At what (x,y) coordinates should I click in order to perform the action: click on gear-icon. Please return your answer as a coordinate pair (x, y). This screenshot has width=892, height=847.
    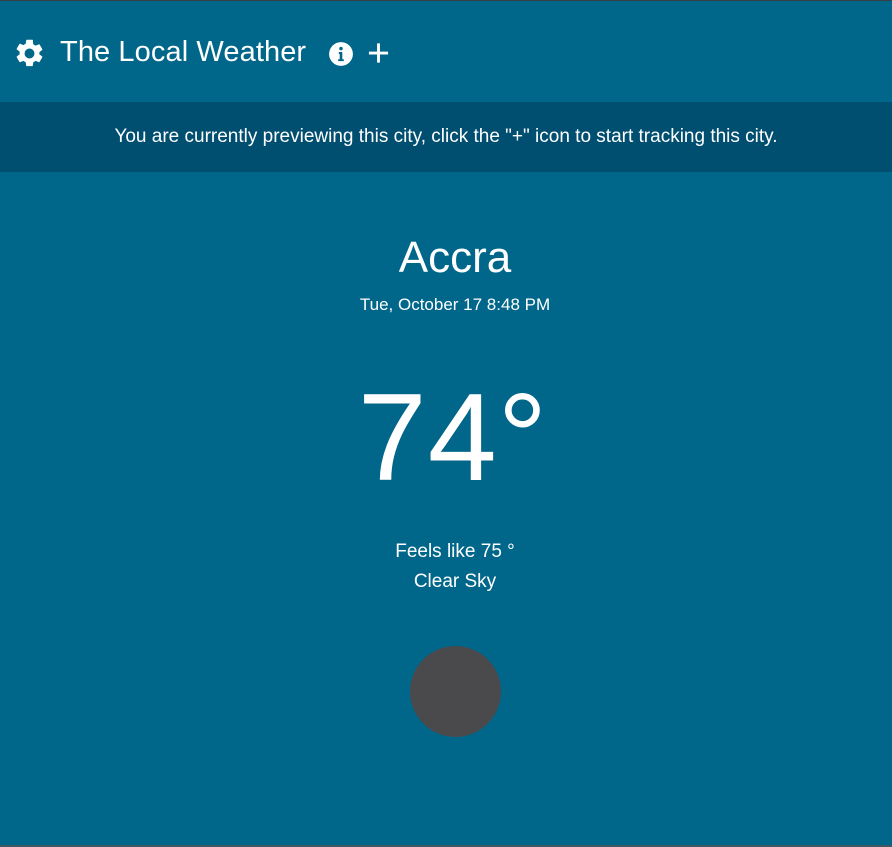
    Looking at the image, I should click on (29, 53).